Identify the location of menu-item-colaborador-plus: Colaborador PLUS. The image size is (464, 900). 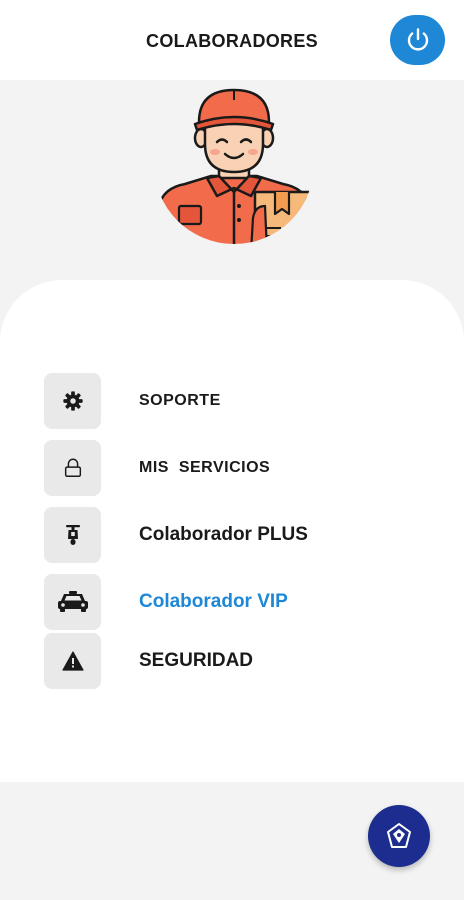
(234, 535).